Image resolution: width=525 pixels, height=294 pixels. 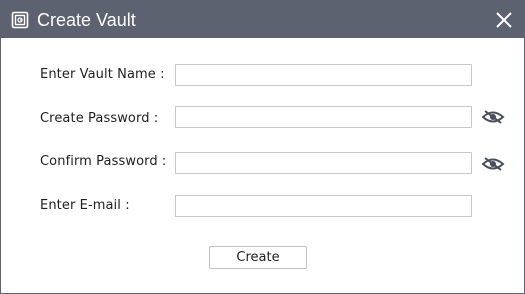 I want to click on create-password-input, so click(x=323, y=117).